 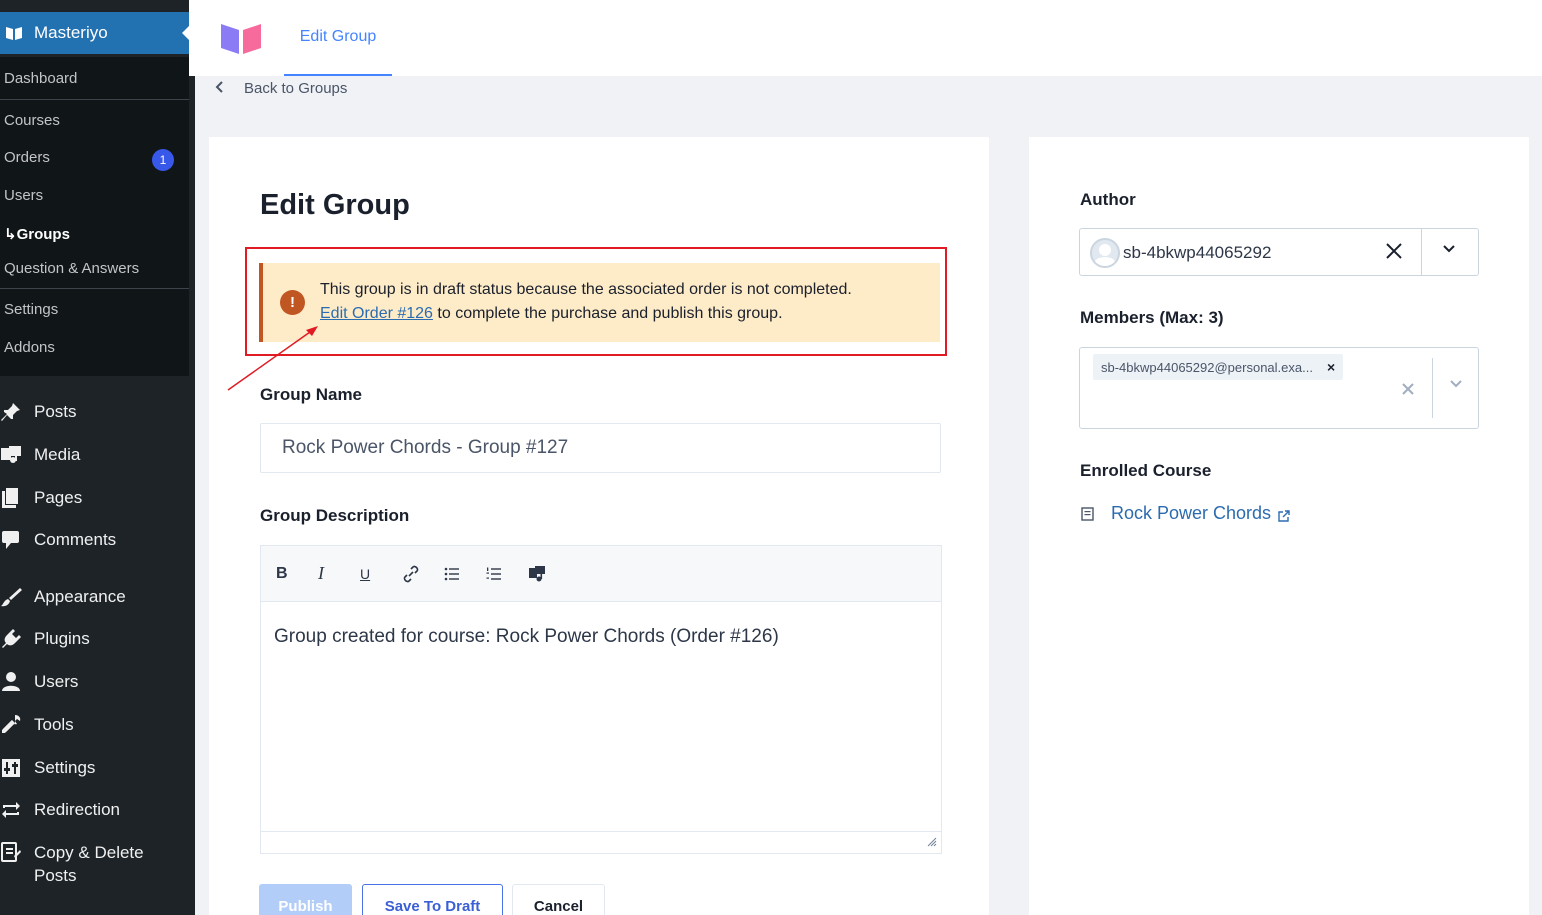 I want to click on menu-label: Tools, so click(x=54, y=724).